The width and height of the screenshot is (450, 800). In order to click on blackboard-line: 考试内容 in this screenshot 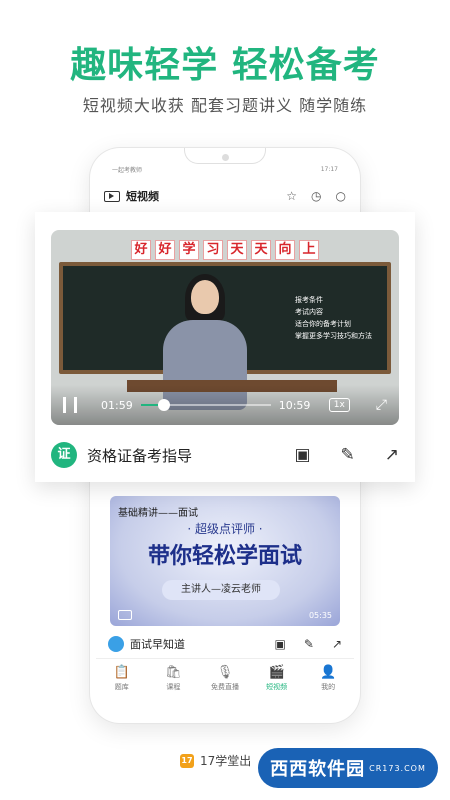, I will do `click(309, 312)`.